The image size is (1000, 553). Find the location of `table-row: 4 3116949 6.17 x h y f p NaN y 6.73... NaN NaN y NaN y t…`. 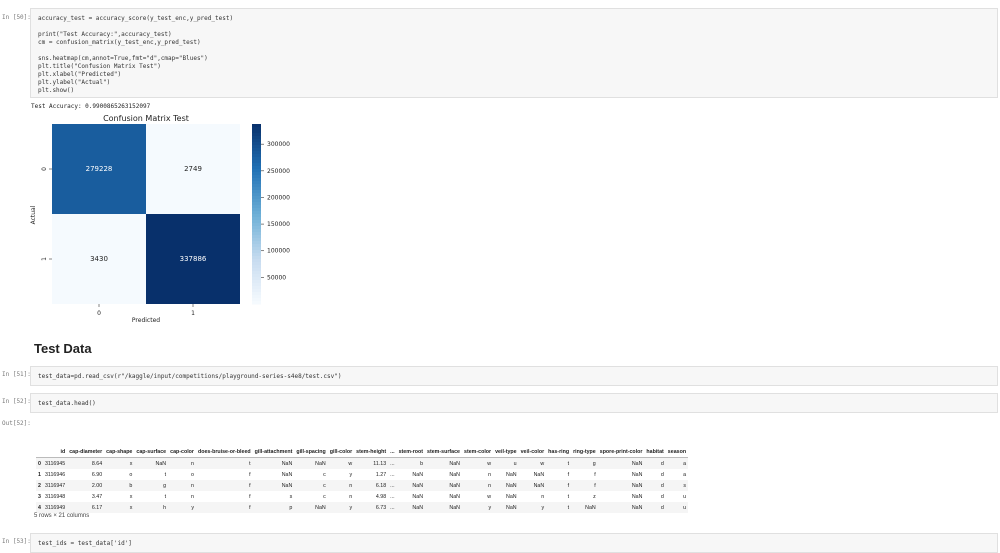

table-row: 4 3116949 6.17 x h y f p NaN y 6.73... NaN NaN y NaN y t… is located at coordinates (362, 507).